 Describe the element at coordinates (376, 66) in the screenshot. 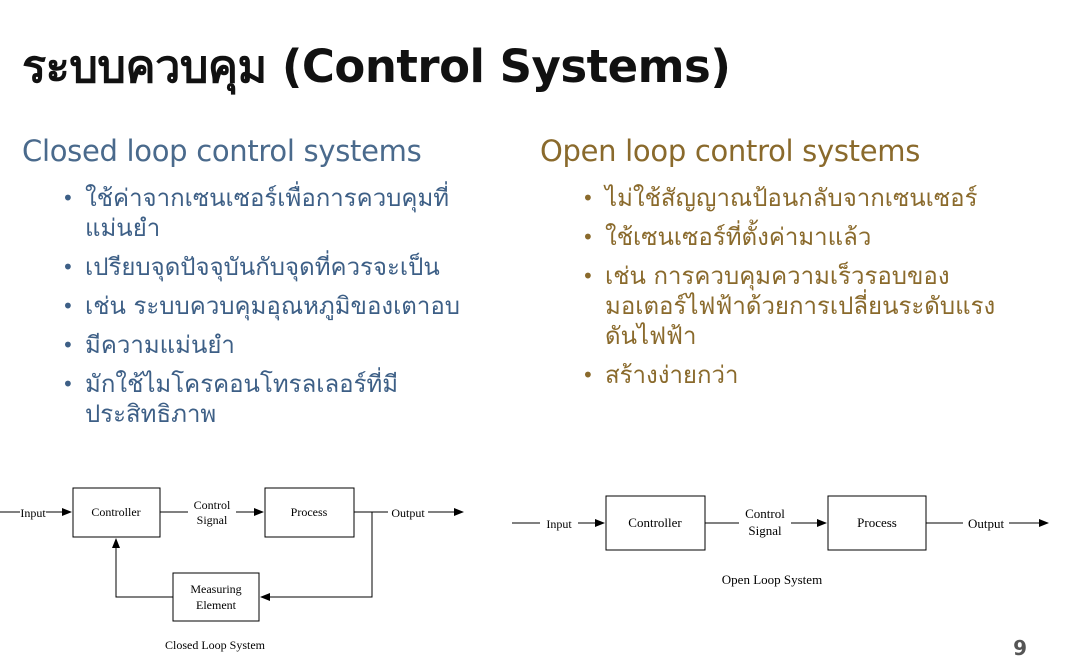

I see `slide-title: ระบบควบคุม (Control Systems)` at that location.